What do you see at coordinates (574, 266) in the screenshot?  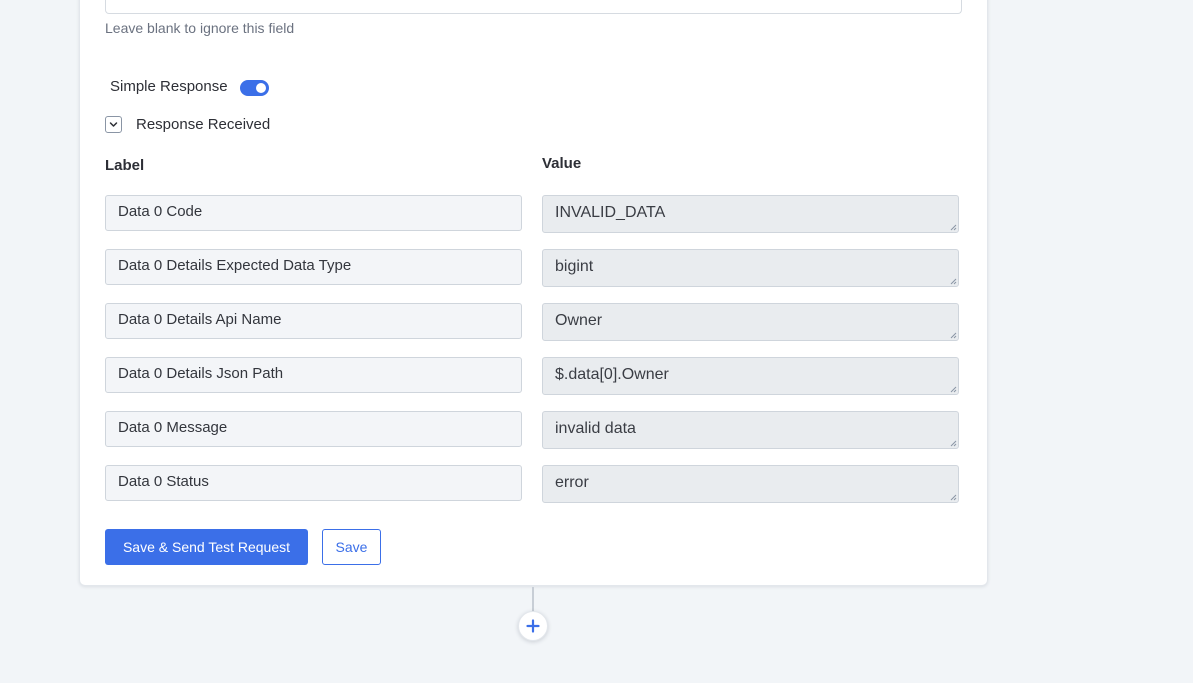 I see `response-value-text: bigint` at bounding box center [574, 266].